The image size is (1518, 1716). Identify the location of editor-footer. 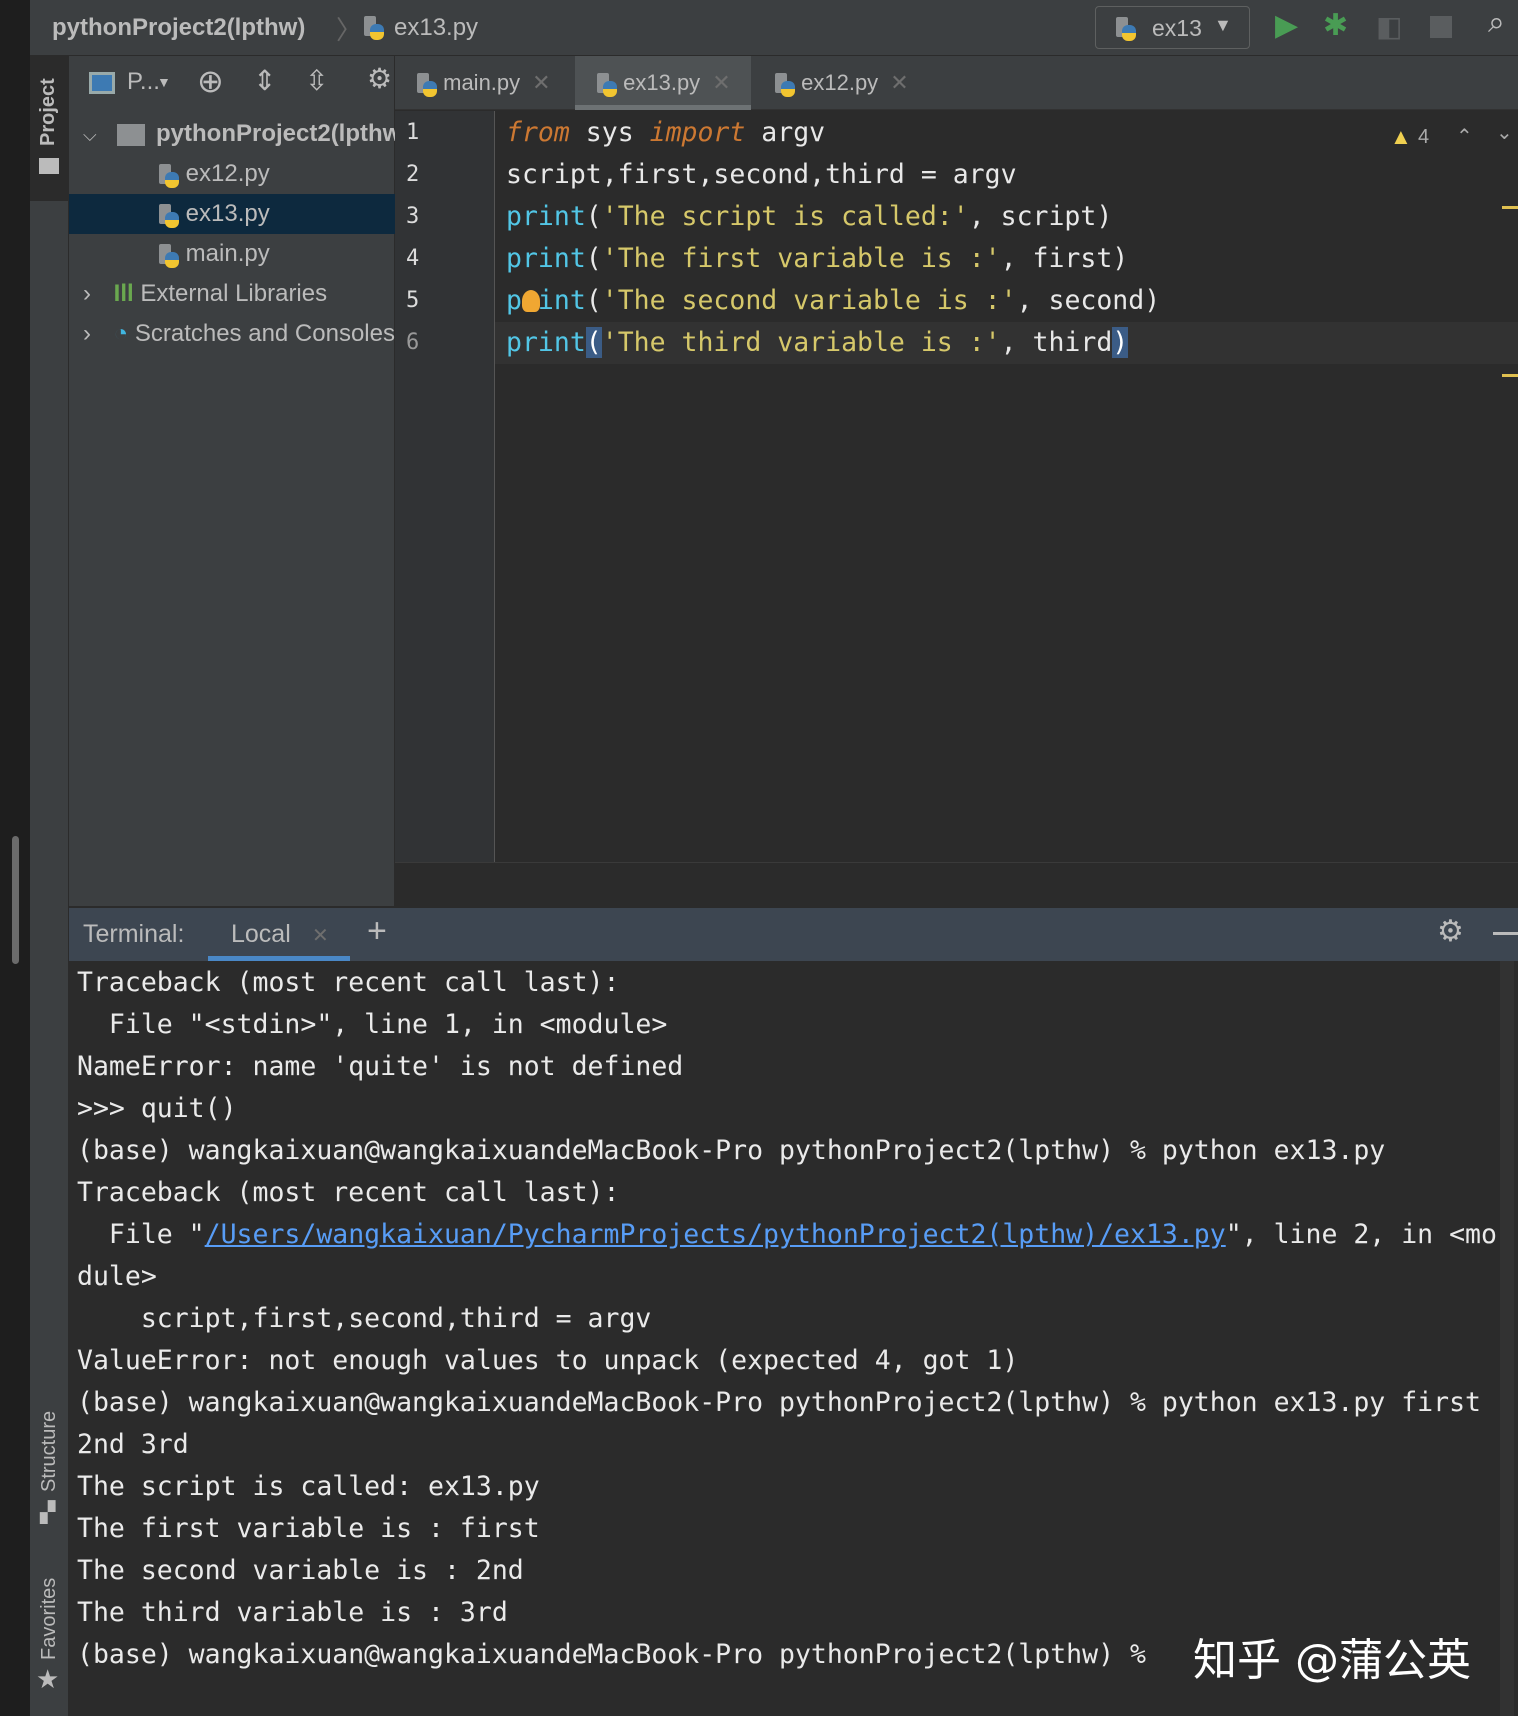
(956, 884).